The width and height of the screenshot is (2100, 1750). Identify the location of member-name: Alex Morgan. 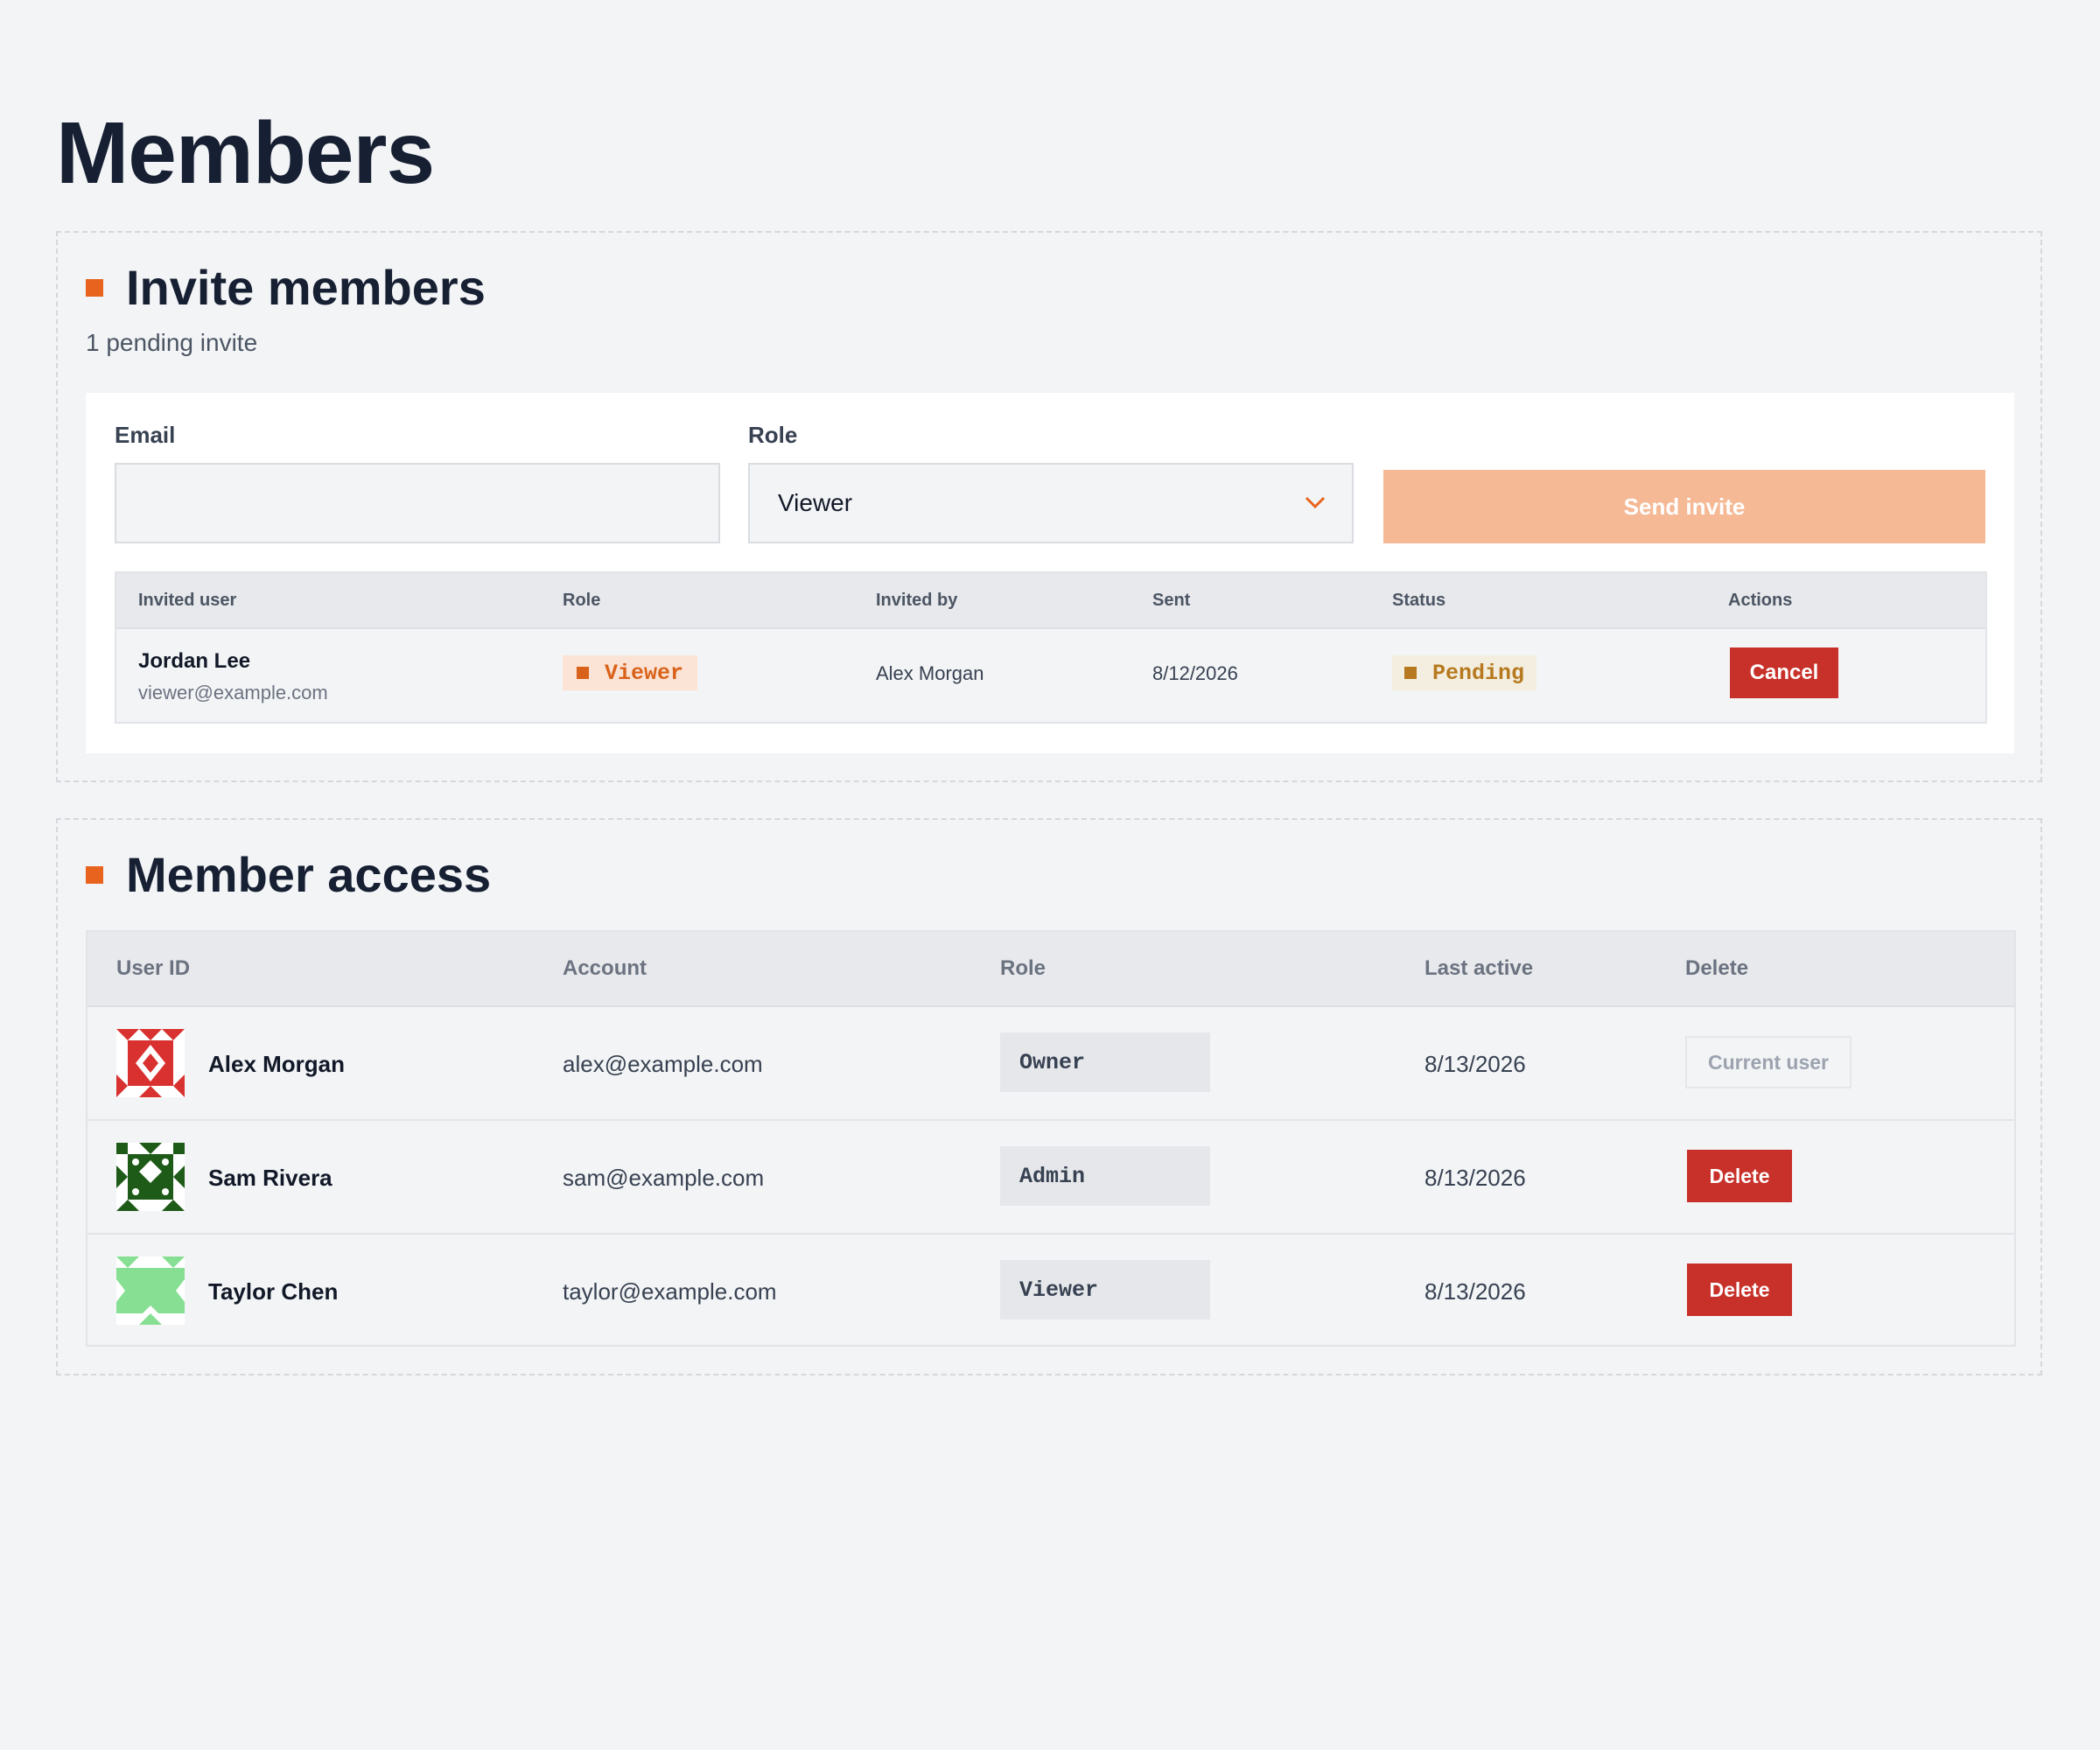
(277, 1064).